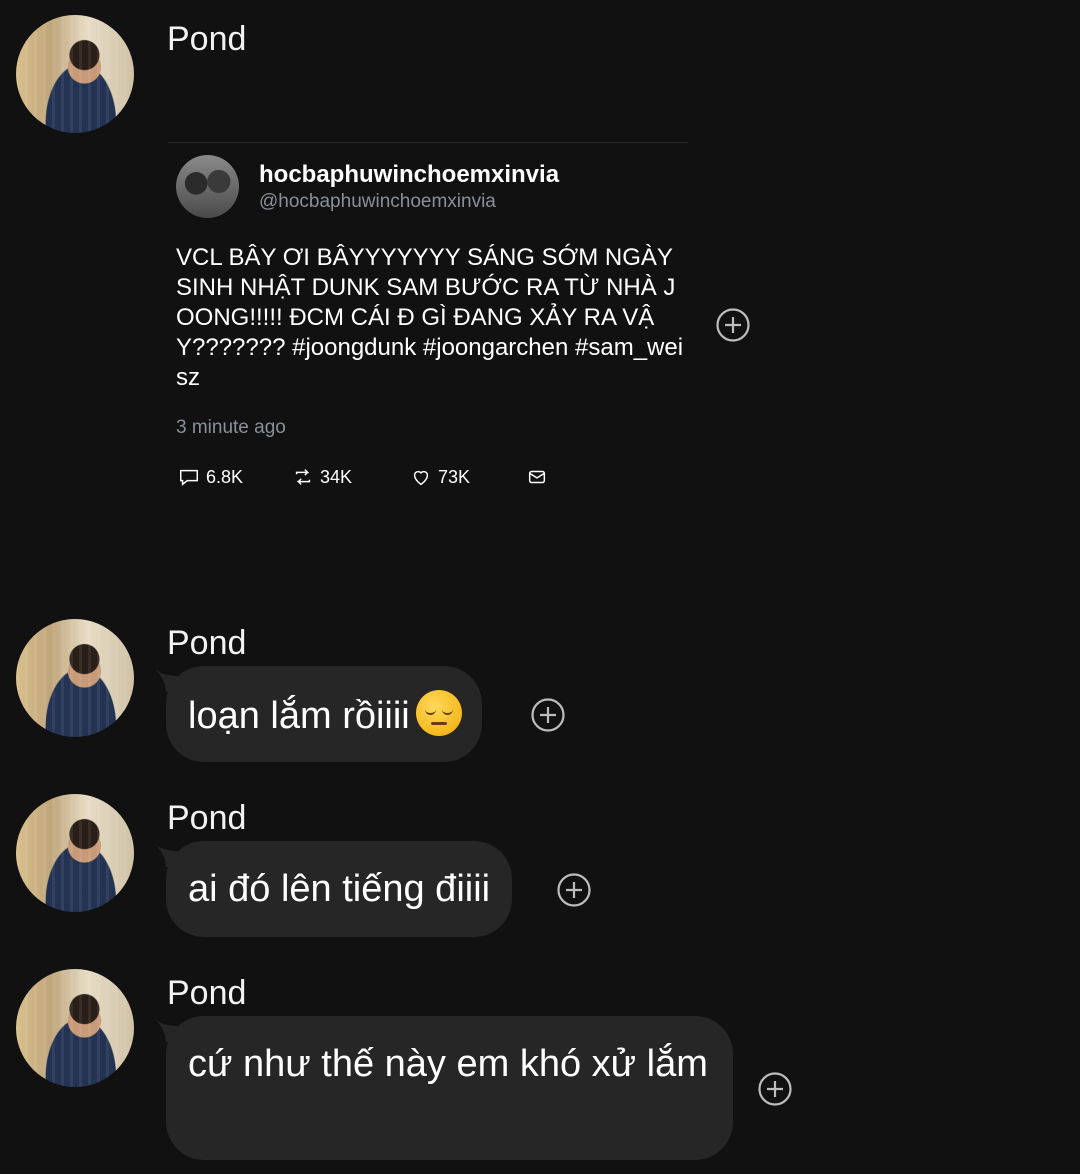  Describe the element at coordinates (438, 713) in the screenshot. I see `pensive-face-icon` at that location.